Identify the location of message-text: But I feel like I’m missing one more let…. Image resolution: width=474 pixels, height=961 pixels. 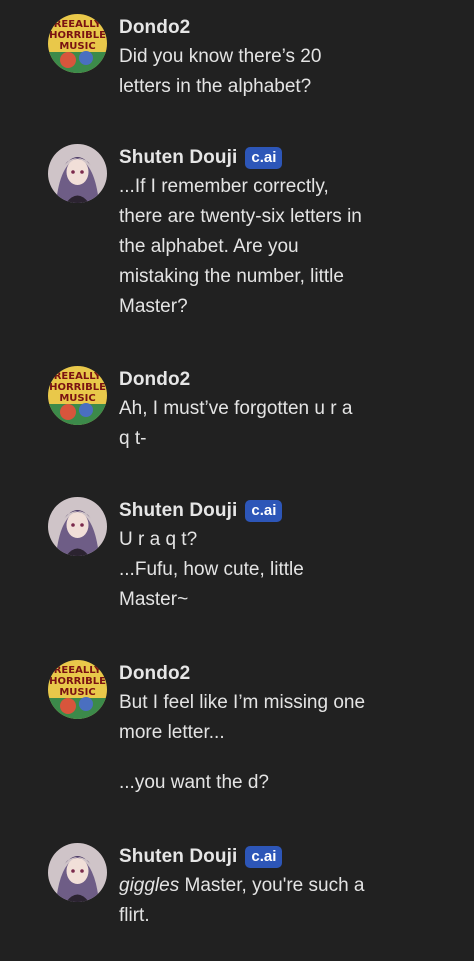
(242, 717).